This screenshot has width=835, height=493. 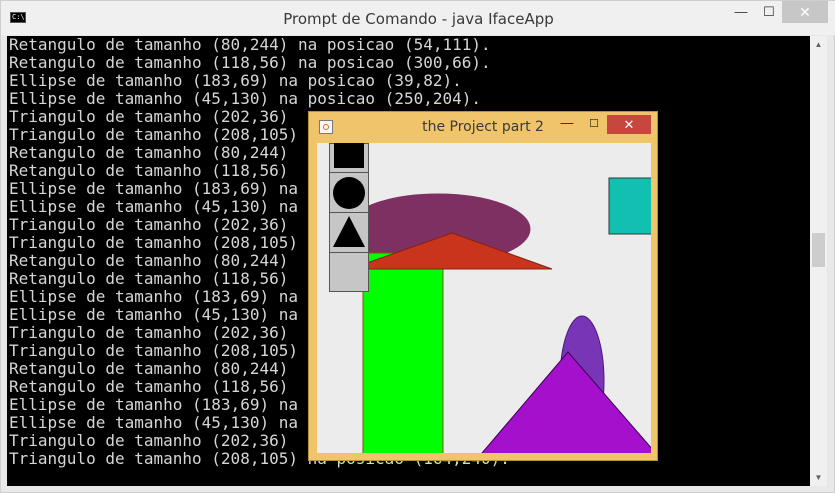 I want to click on triangle-tool, so click(x=349, y=233).